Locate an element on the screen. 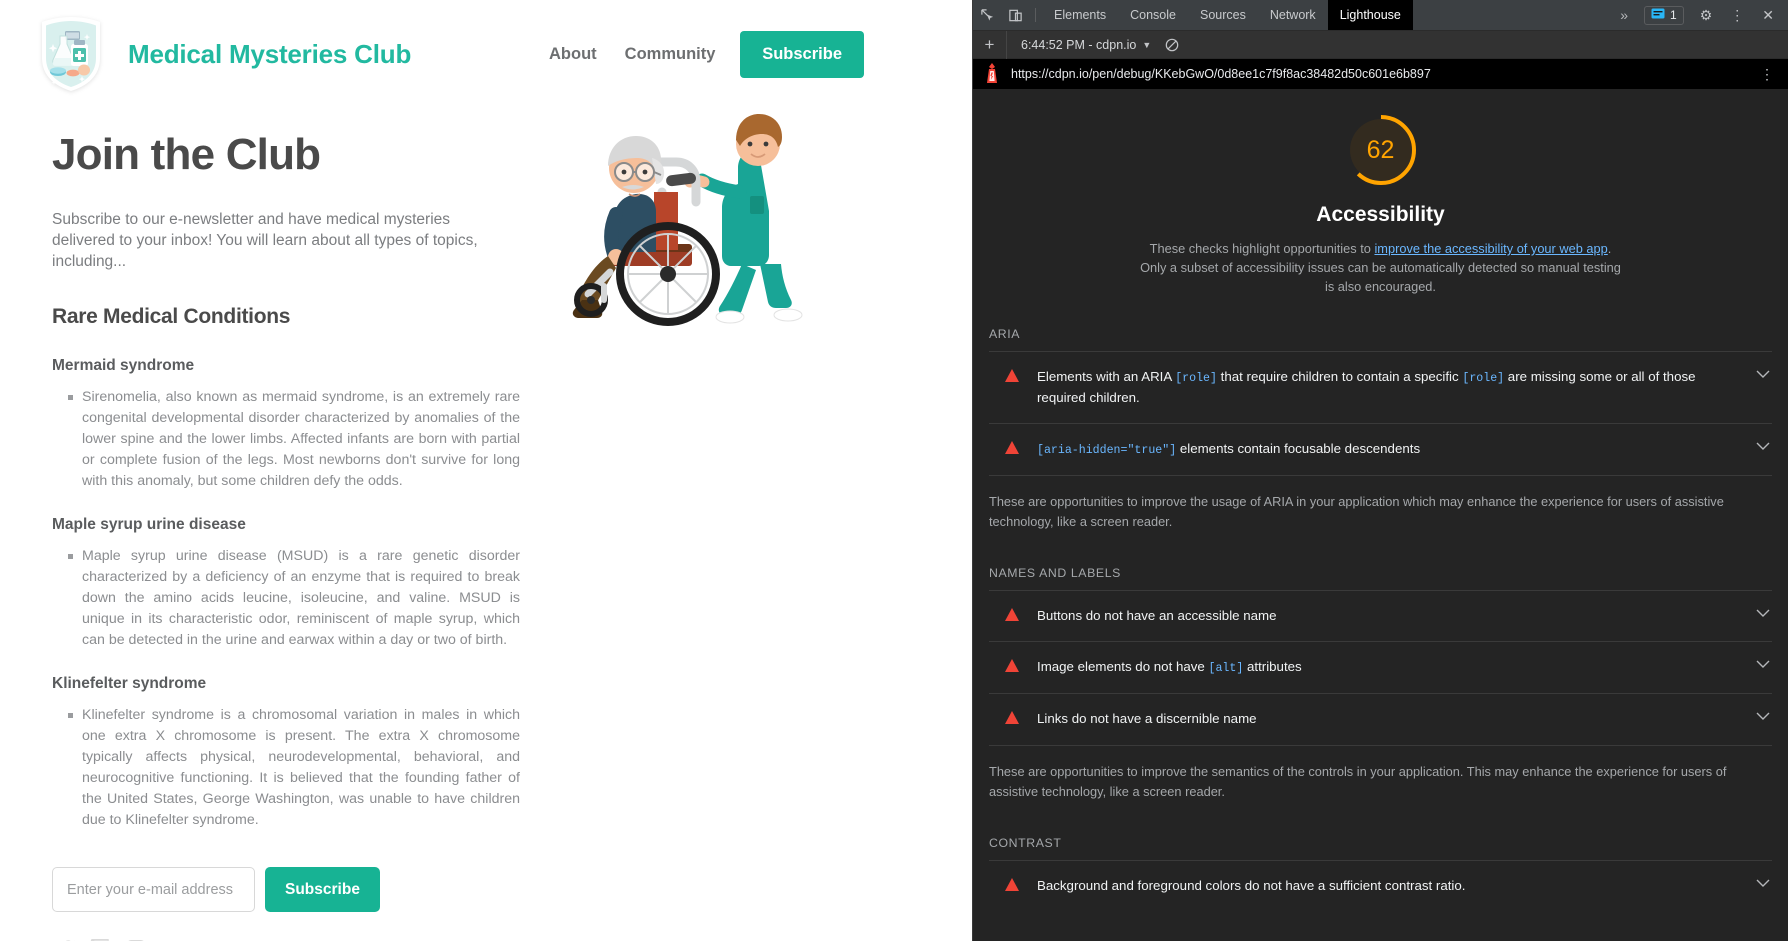 This screenshot has height=941, width=1788. condition-title: Klinefelter syndrome is located at coordinates (129, 683).